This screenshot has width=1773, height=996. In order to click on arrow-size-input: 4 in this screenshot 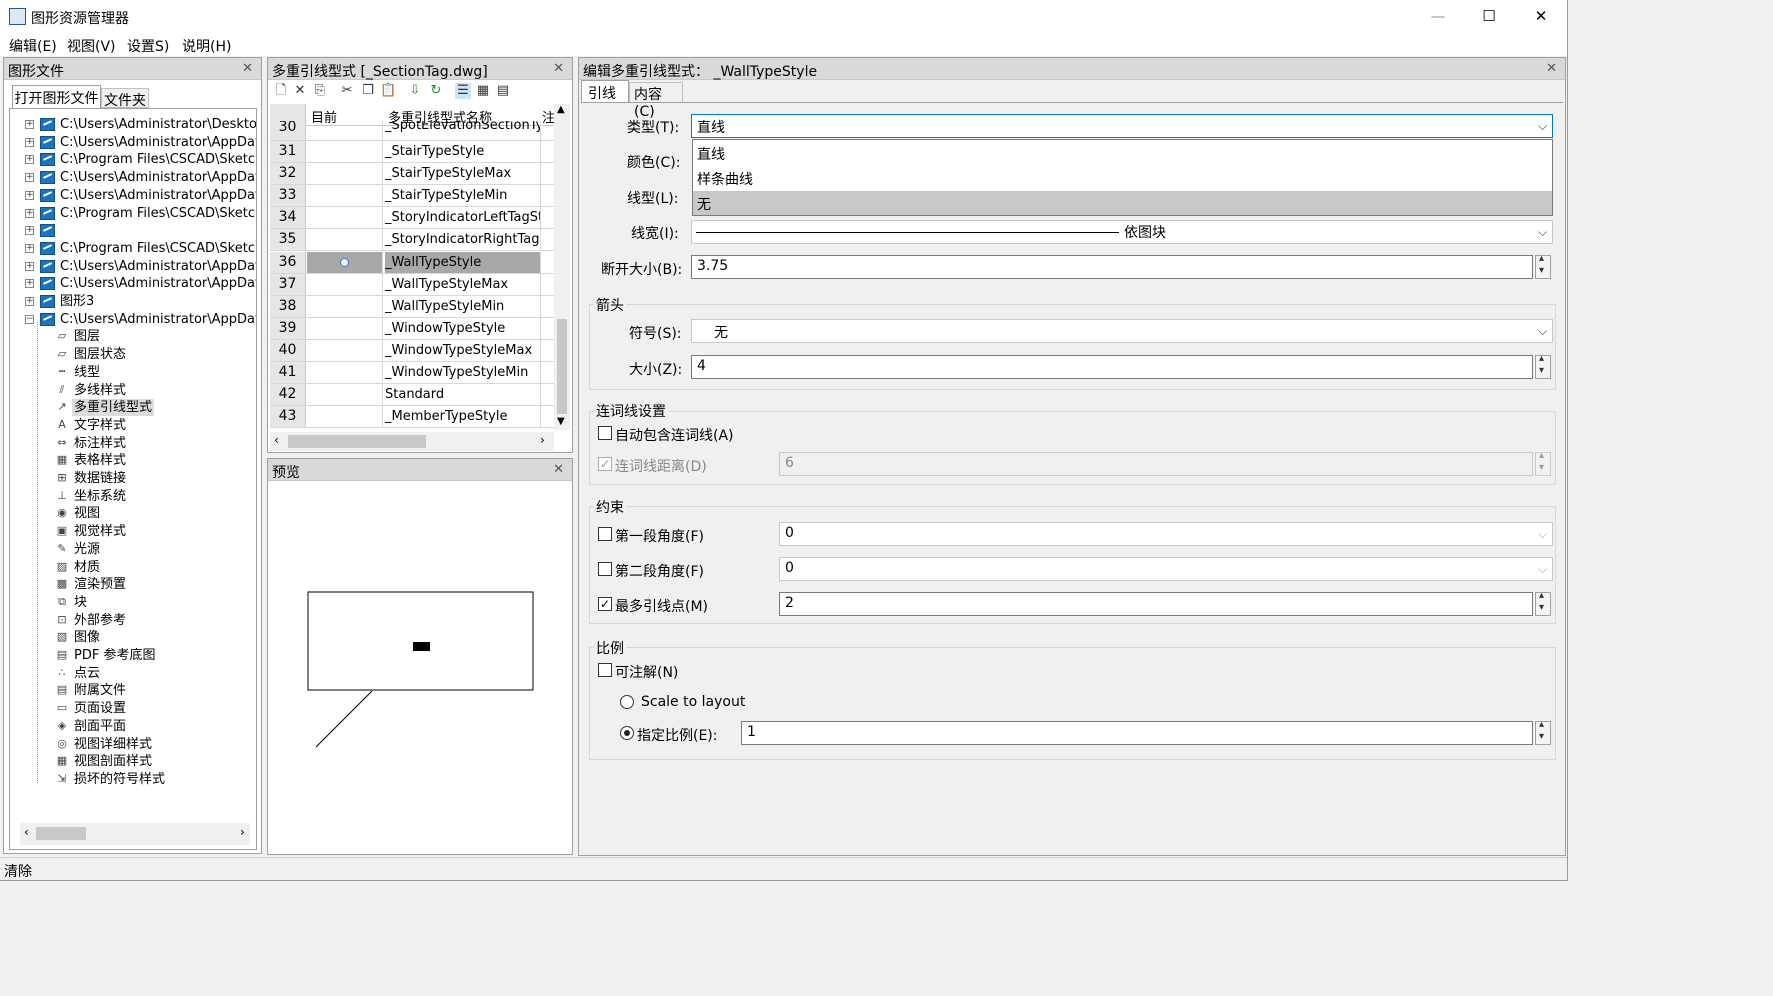, I will do `click(1112, 367)`.